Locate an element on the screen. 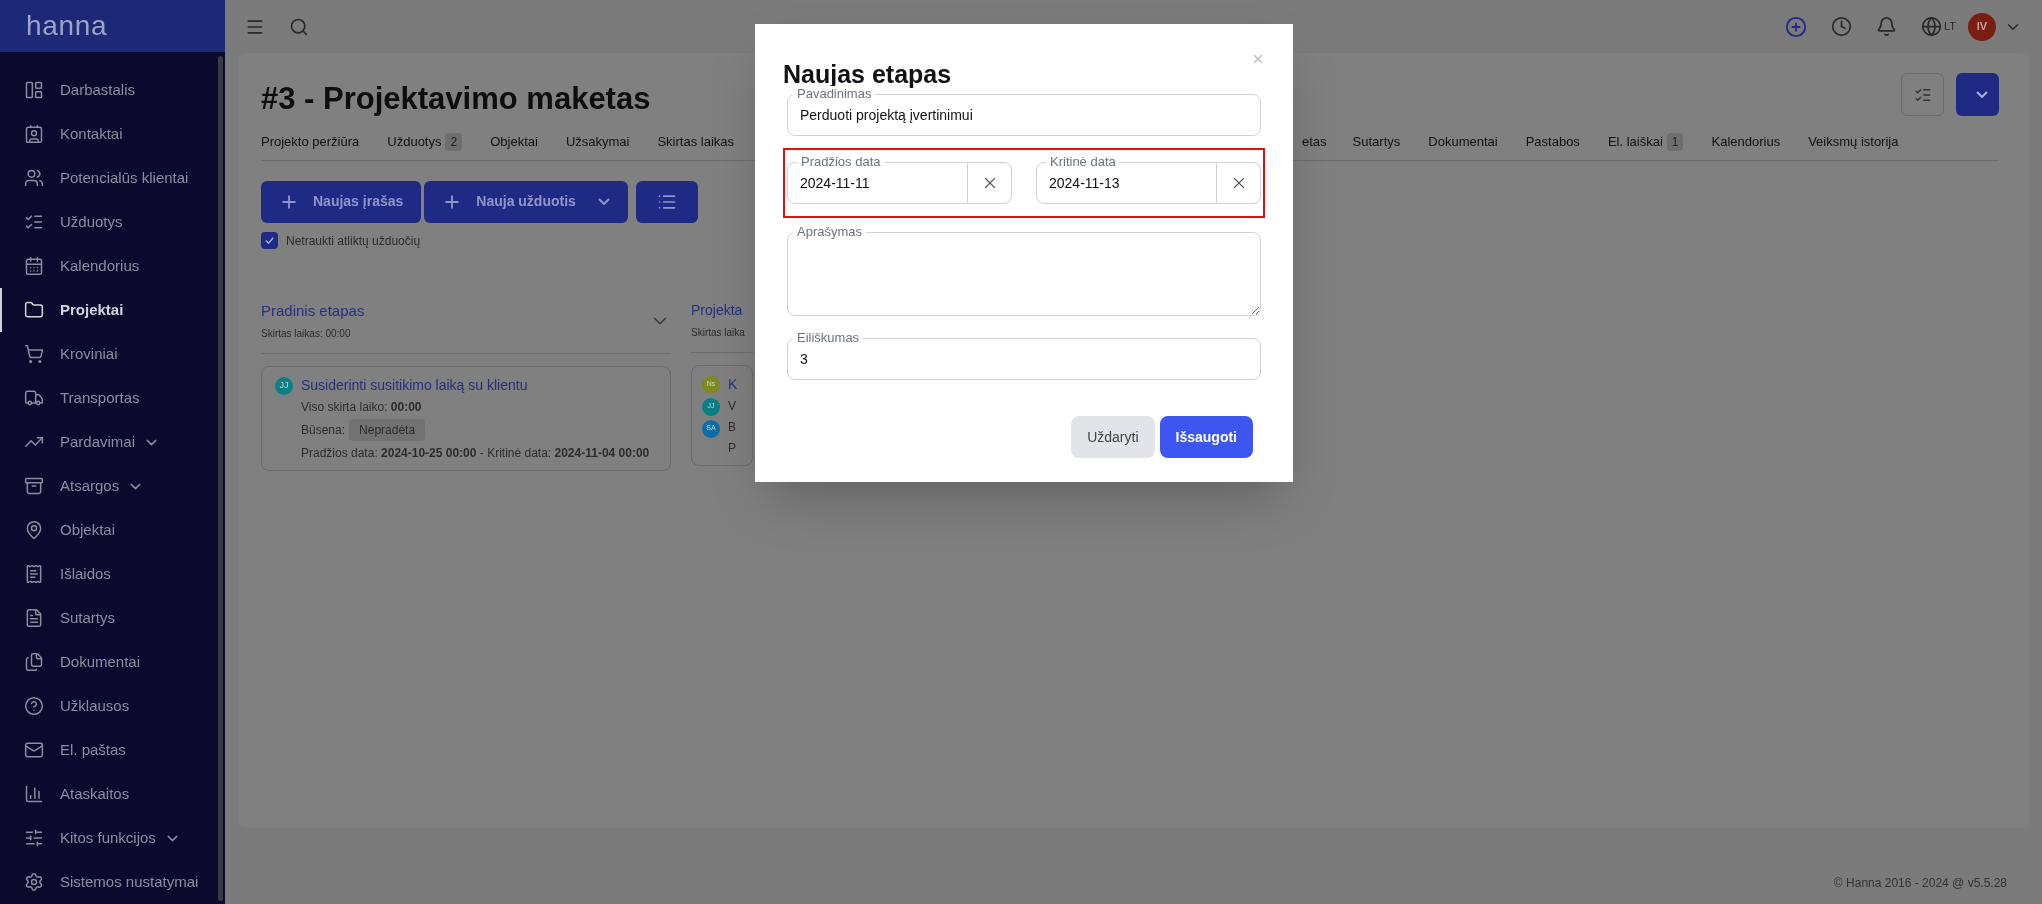 The image size is (2042, 904). checkbox is located at coordinates (269, 240).